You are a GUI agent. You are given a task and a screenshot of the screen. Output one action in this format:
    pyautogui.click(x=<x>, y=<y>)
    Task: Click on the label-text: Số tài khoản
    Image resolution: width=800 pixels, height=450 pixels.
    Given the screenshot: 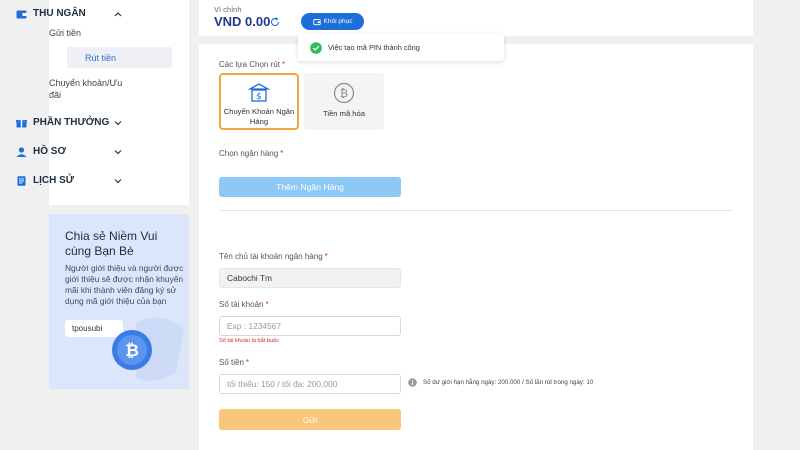 What is the action you would take?
    pyautogui.click(x=241, y=304)
    